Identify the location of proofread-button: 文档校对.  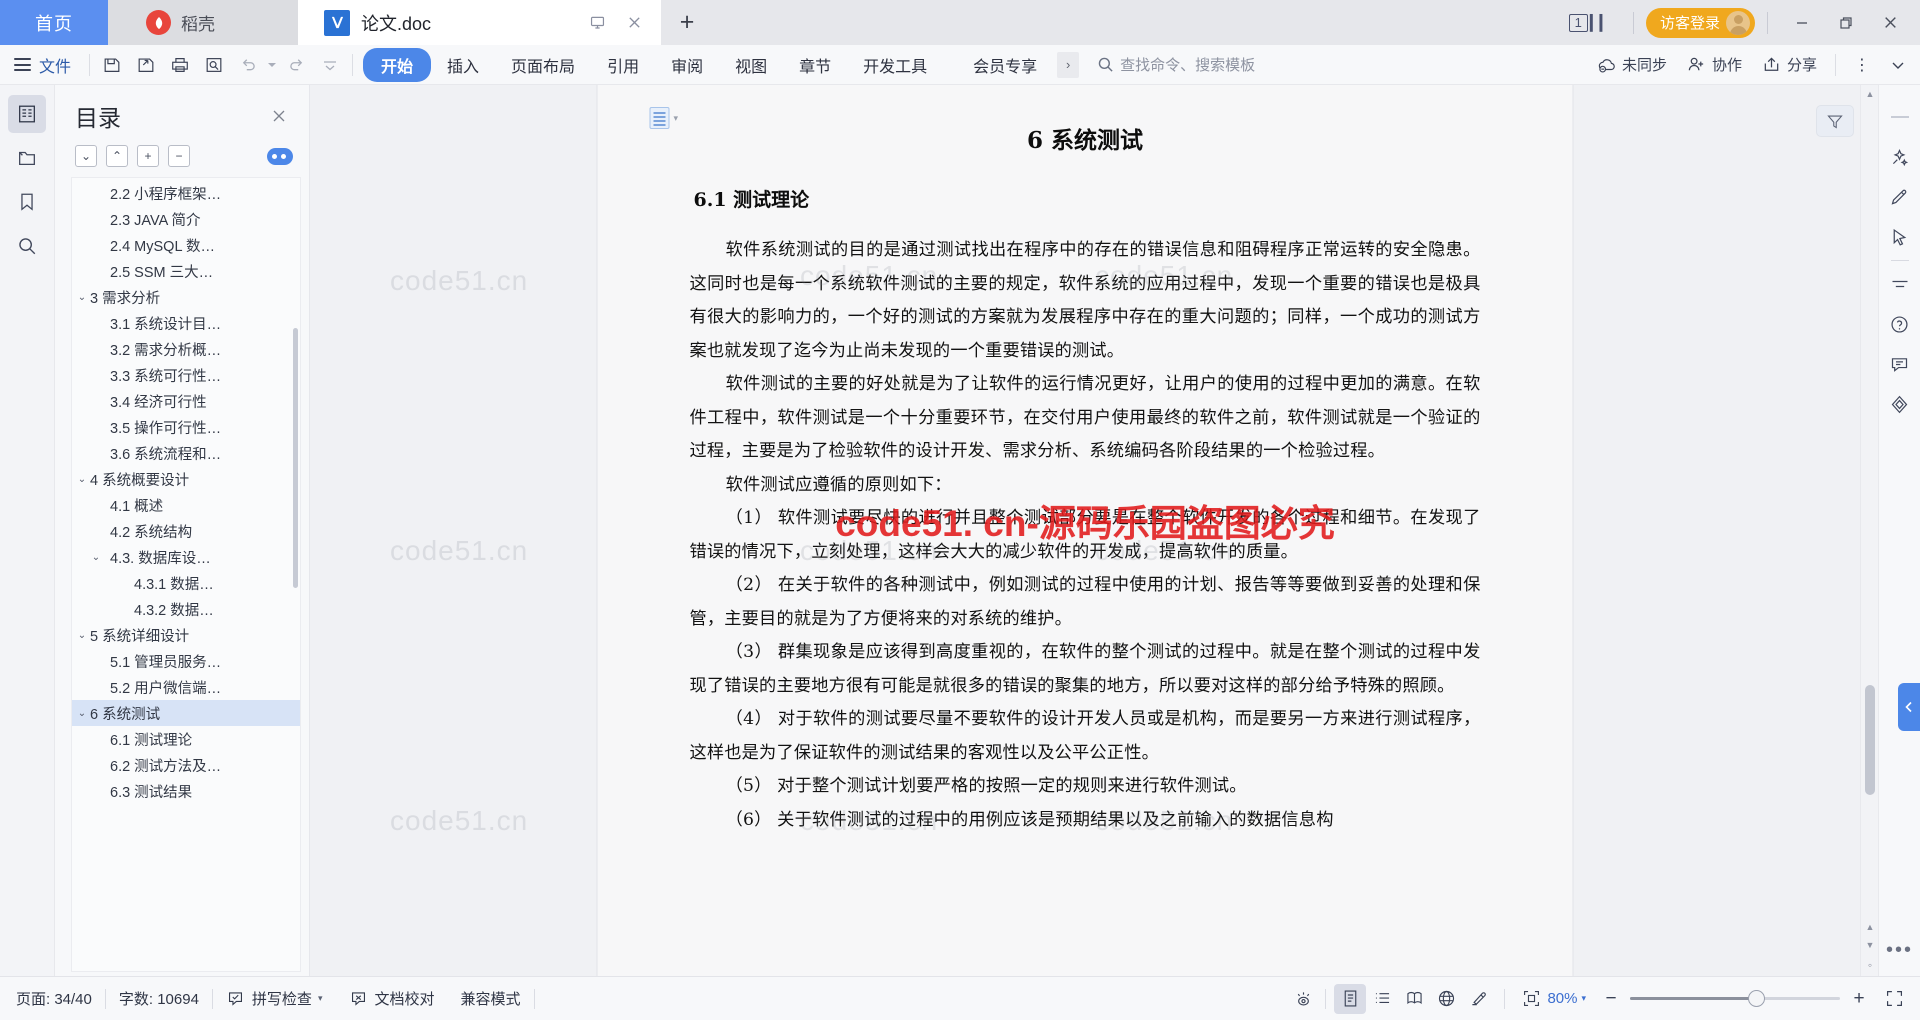
(391, 998).